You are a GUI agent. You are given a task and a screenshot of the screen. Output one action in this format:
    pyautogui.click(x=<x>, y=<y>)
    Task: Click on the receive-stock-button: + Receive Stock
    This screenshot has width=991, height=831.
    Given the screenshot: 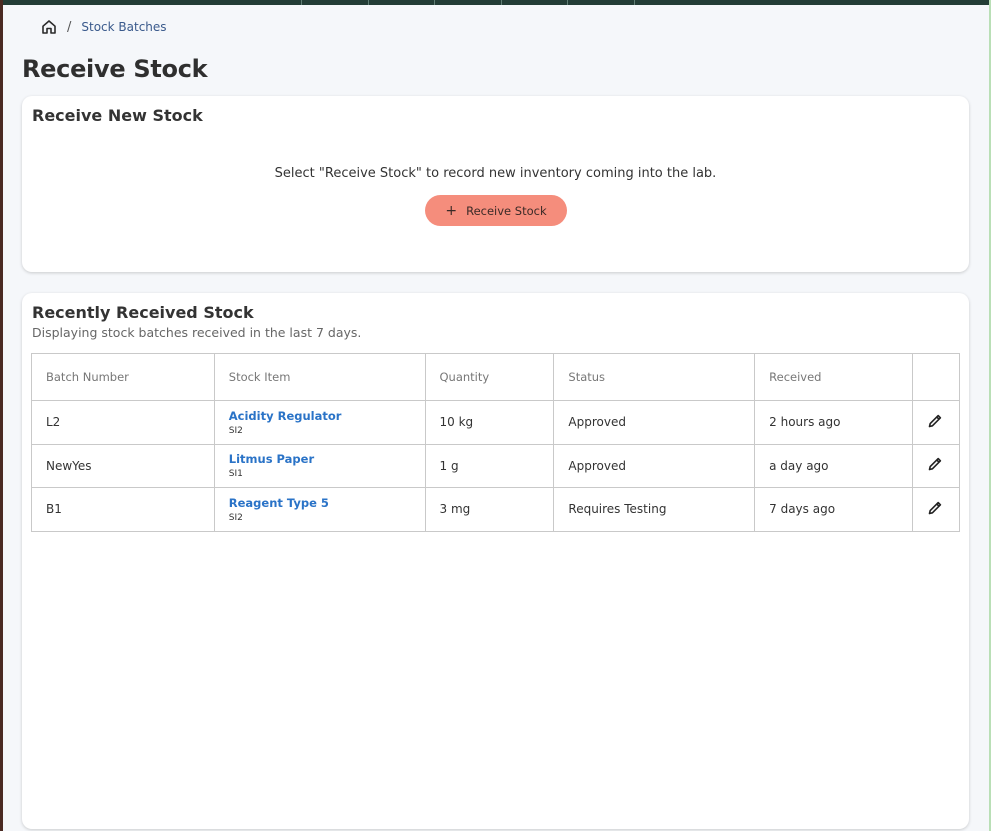 What is the action you would take?
    pyautogui.click(x=496, y=210)
    